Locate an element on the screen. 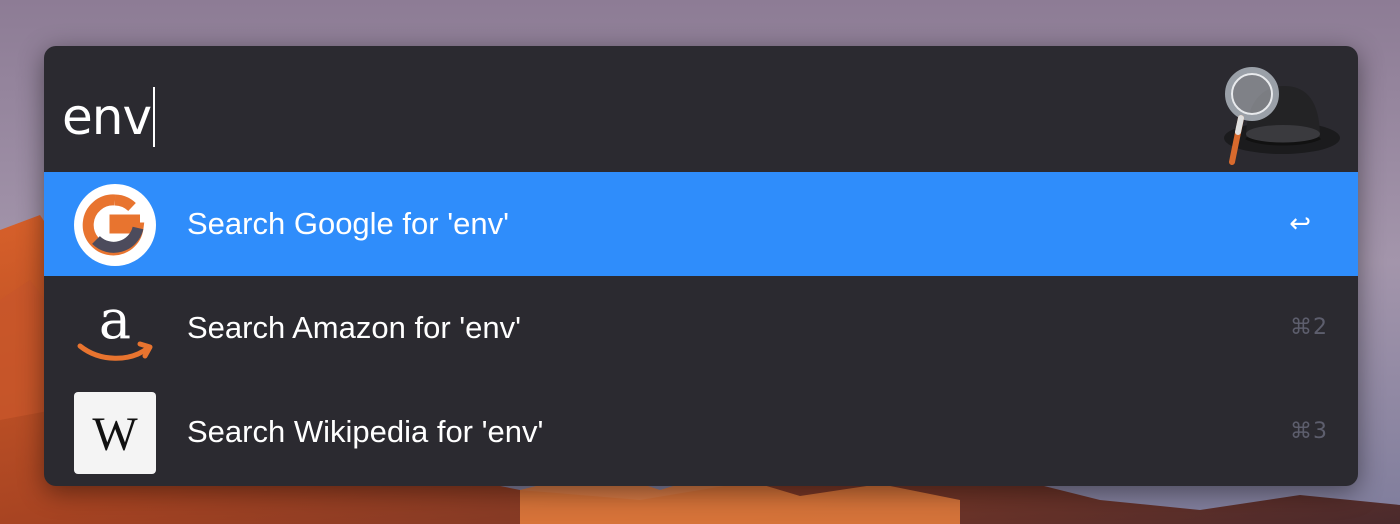 Image resolution: width=1400 pixels, height=524 pixels. result-title: Search Wikipedia for 'env' is located at coordinates (365, 431).